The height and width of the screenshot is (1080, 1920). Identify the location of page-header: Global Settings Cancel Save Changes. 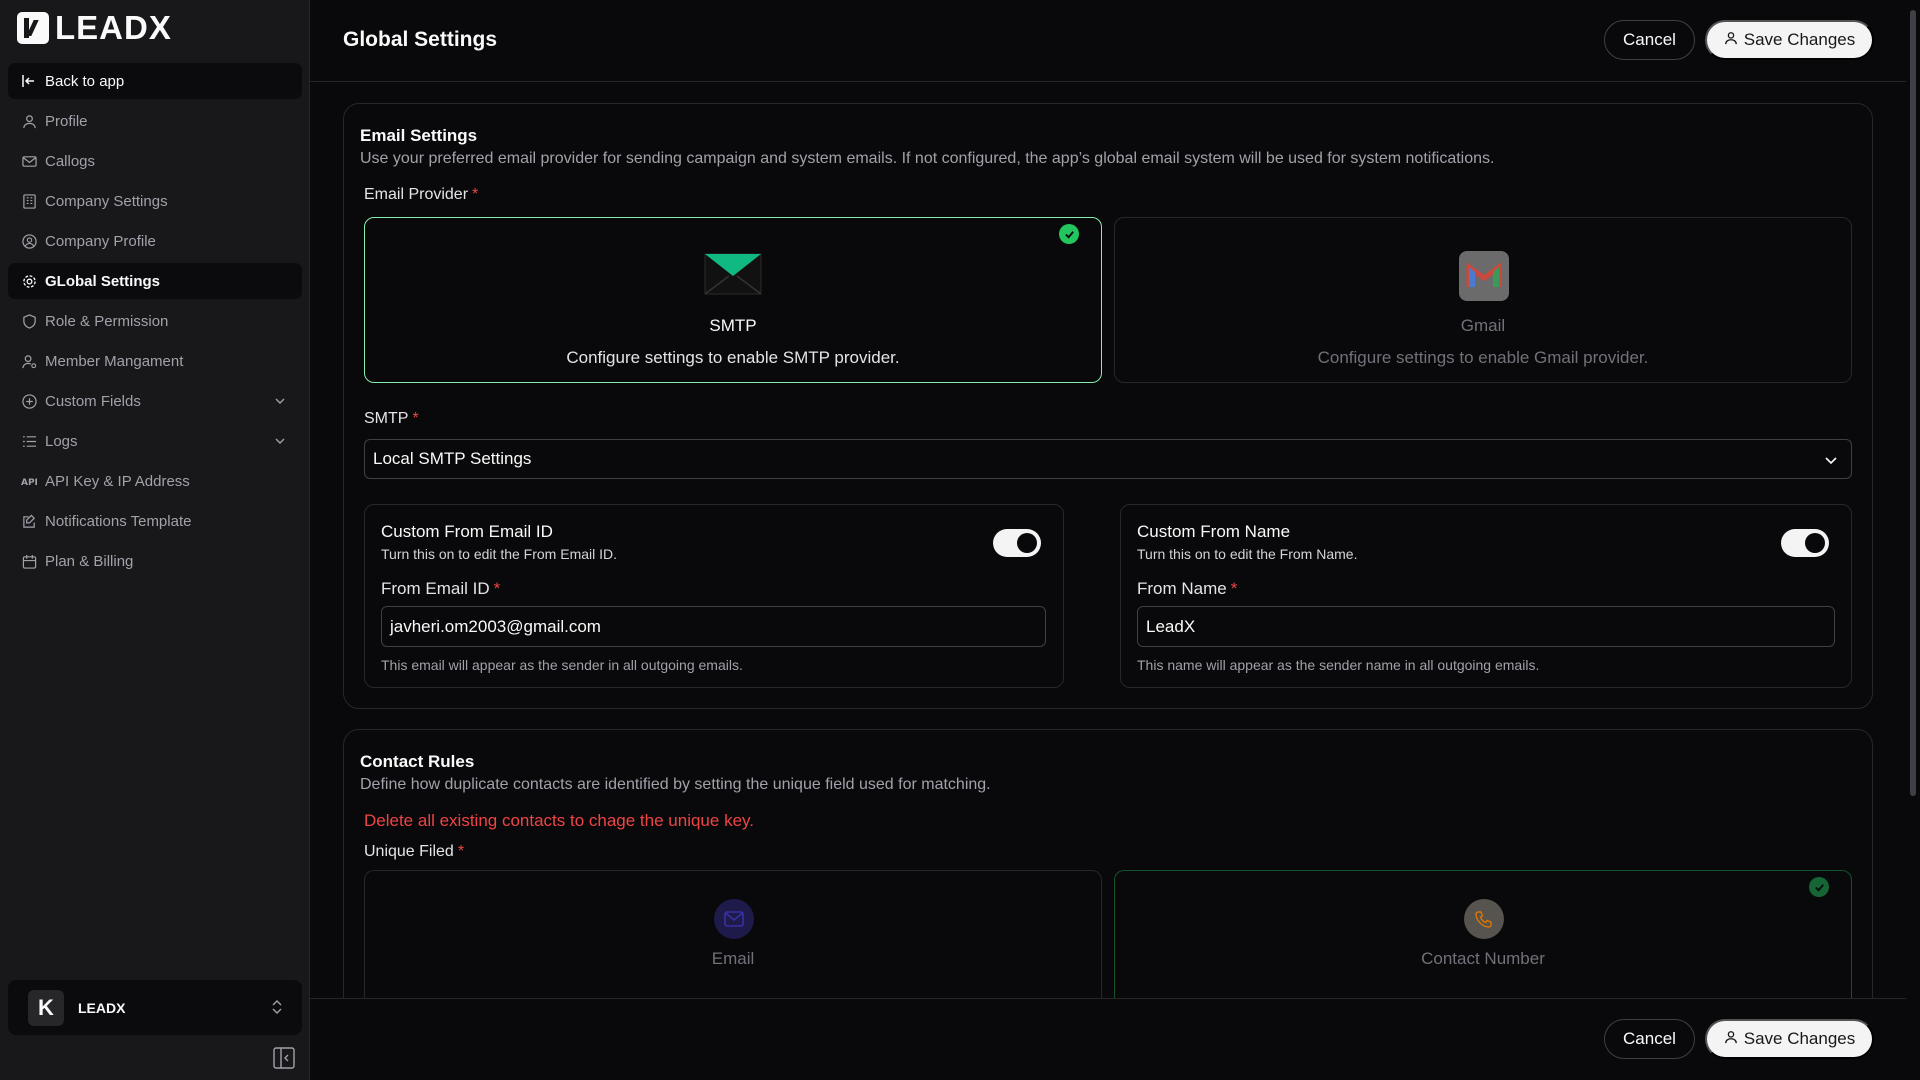
(1108, 41).